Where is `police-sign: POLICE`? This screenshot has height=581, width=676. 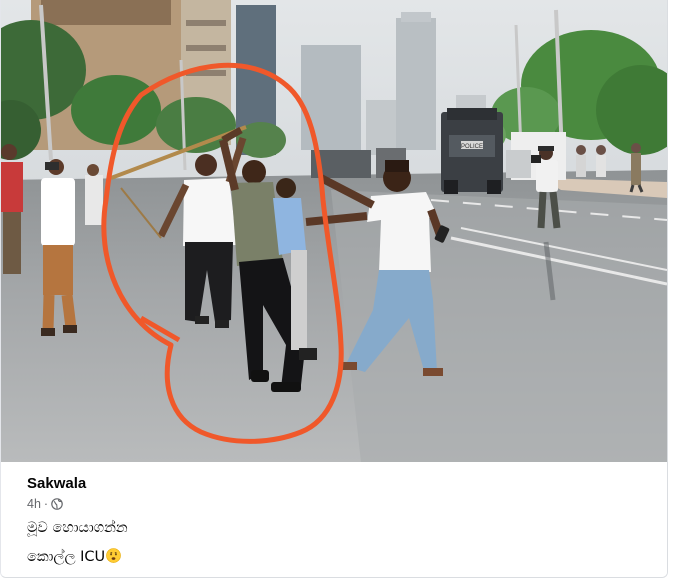 police-sign: POLICE is located at coordinates (472, 147).